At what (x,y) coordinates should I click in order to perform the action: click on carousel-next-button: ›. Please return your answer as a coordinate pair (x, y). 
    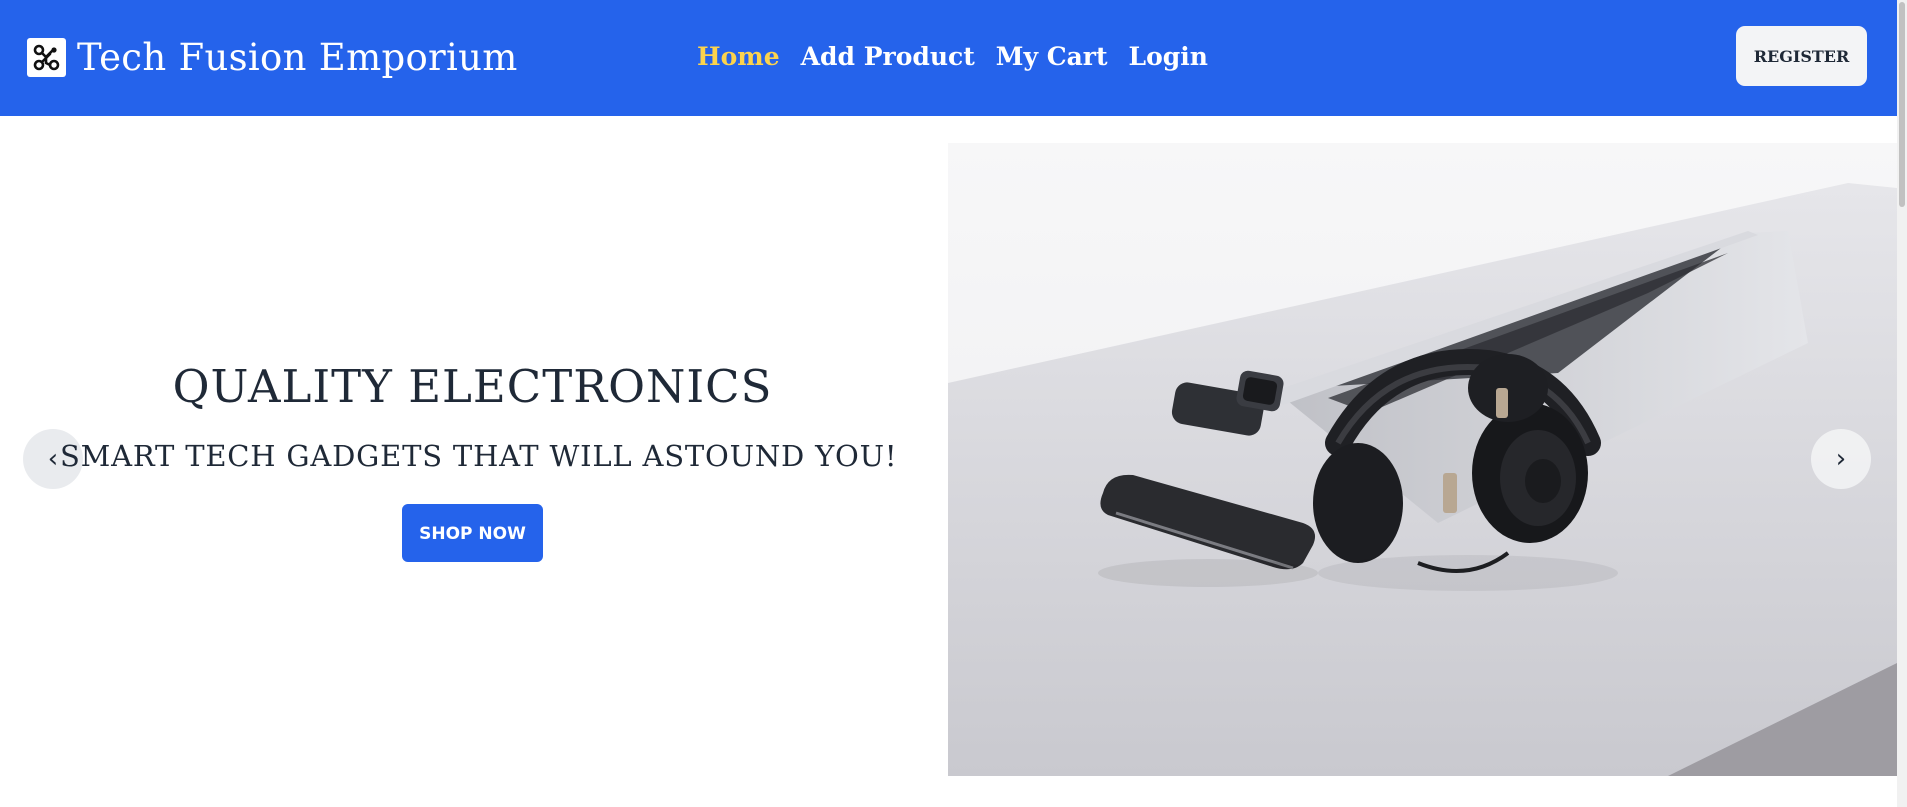
    Looking at the image, I should click on (1841, 459).